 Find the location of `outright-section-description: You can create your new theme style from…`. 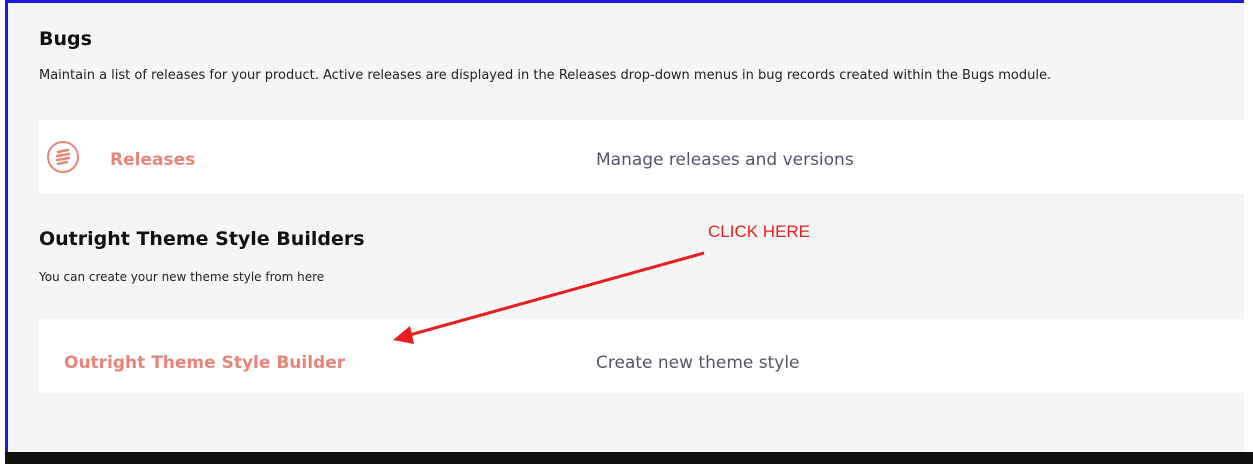

outright-section-description: You can create your new theme style from… is located at coordinates (182, 277).